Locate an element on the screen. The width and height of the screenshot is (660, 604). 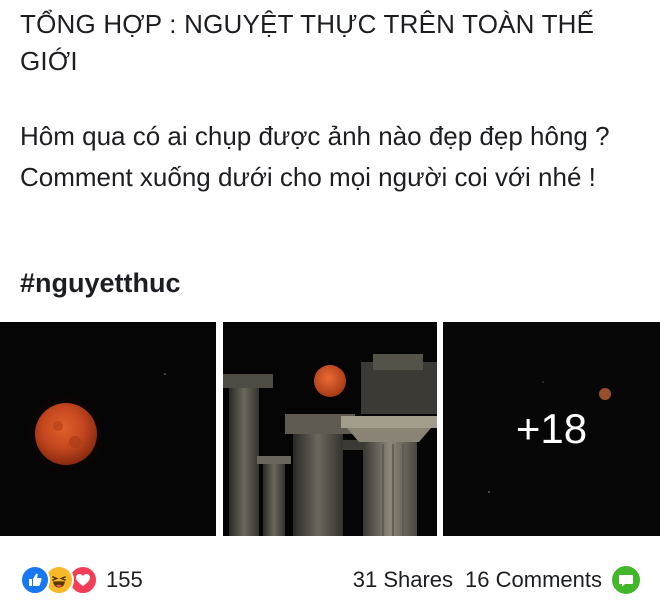
more-photos-overlay: +18 is located at coordinates (551, 429).